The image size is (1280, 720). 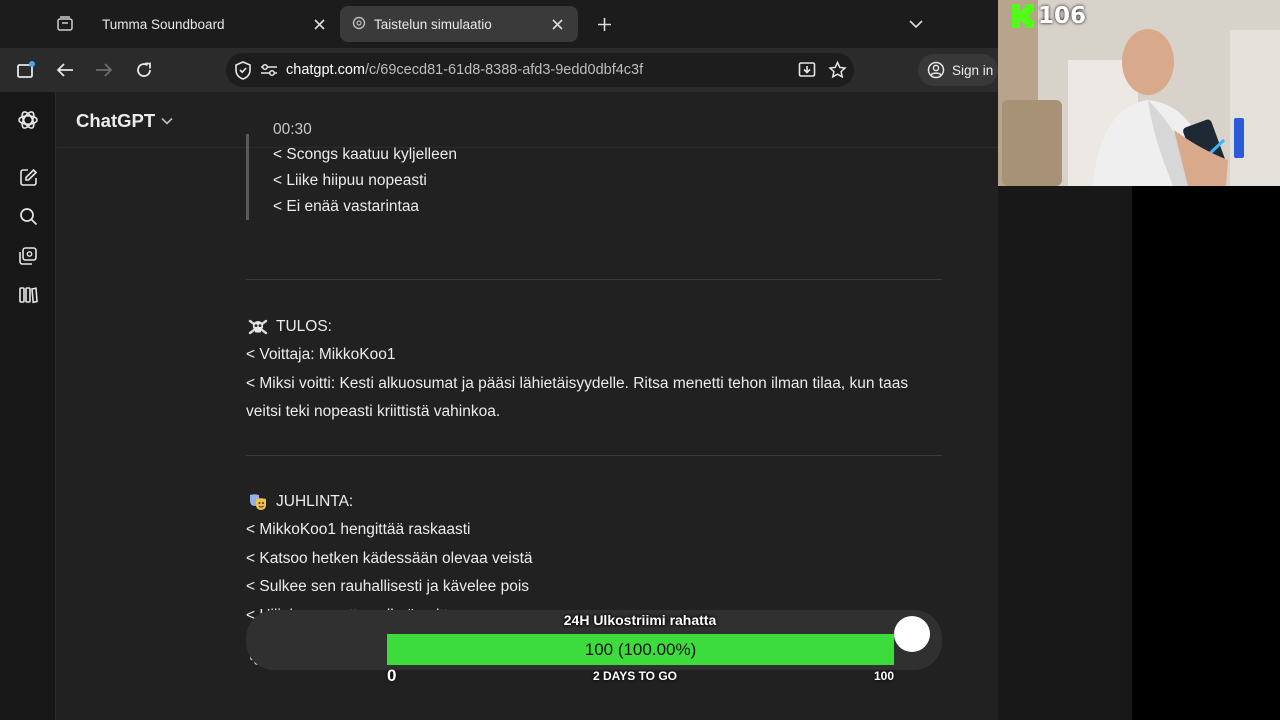 I want to click on chatgpt-favicon-icon, so click(x=359, y=24).